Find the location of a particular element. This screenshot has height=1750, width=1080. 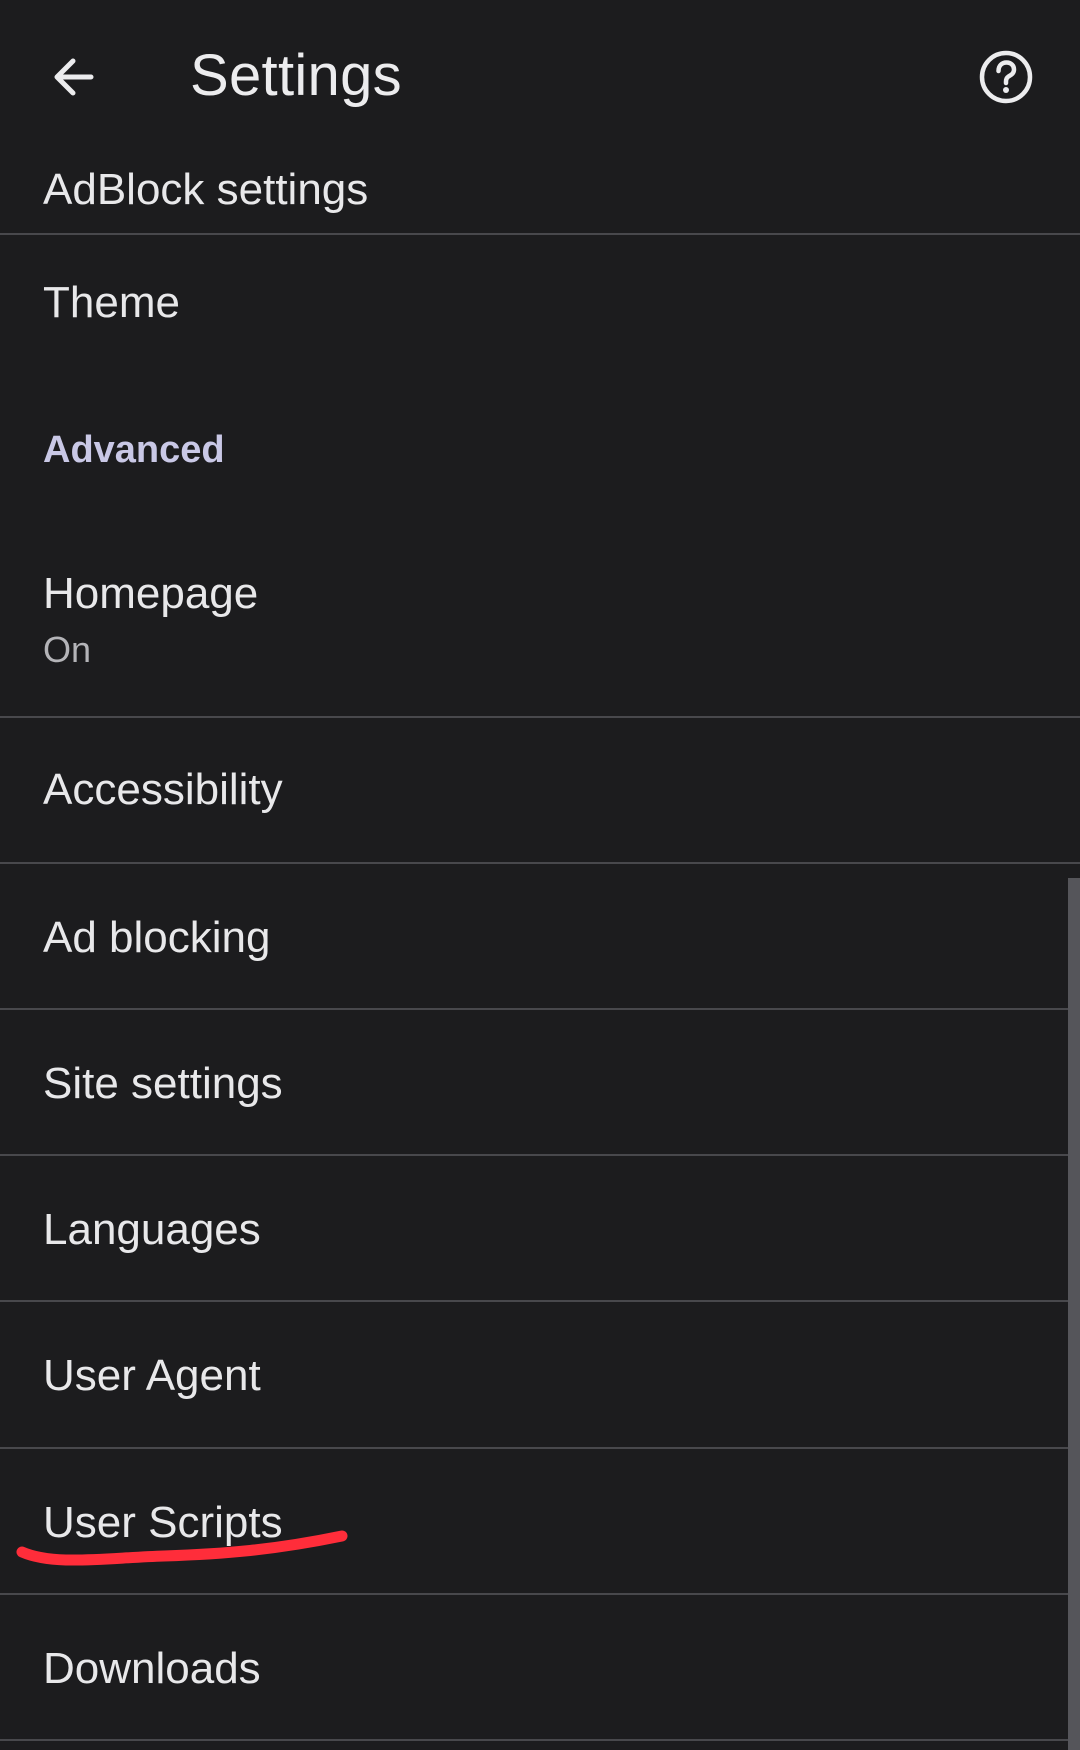

app-bar: Settings is located at coordinates (540, 74).